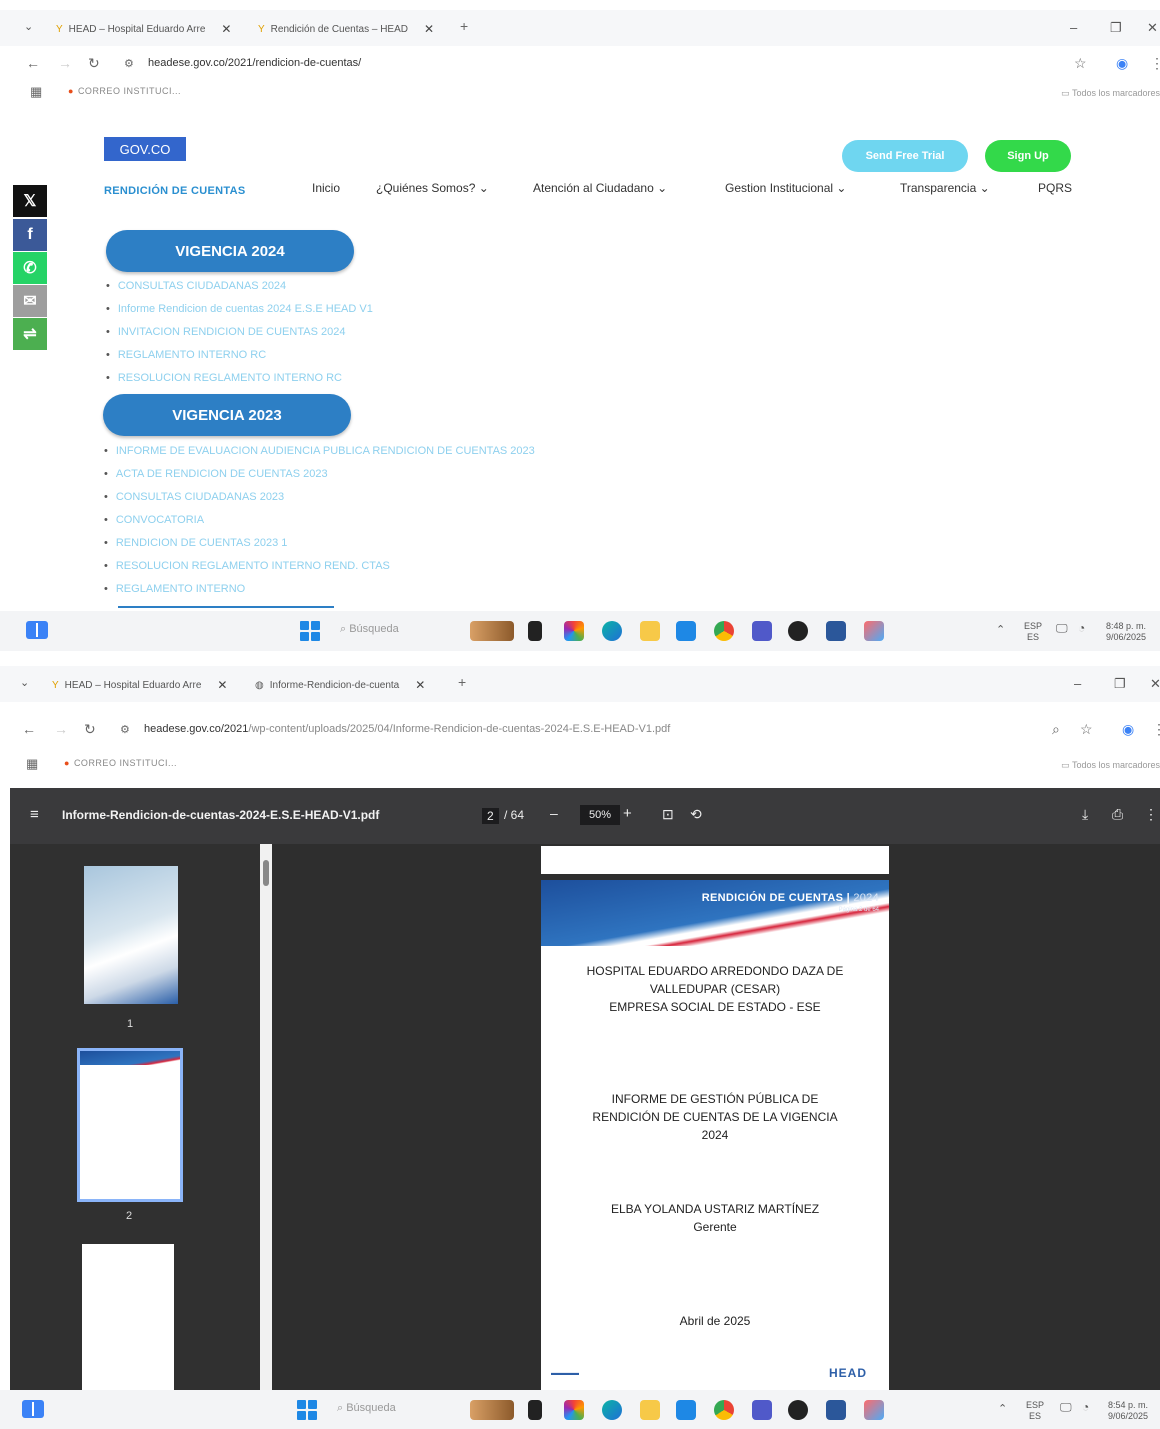  What do you see at coordinates (239, 378) in the screenshot?
I see `list-item: RESOLUCION REGLAMENTO INTERNO RC` at bounding box center [239, 378].